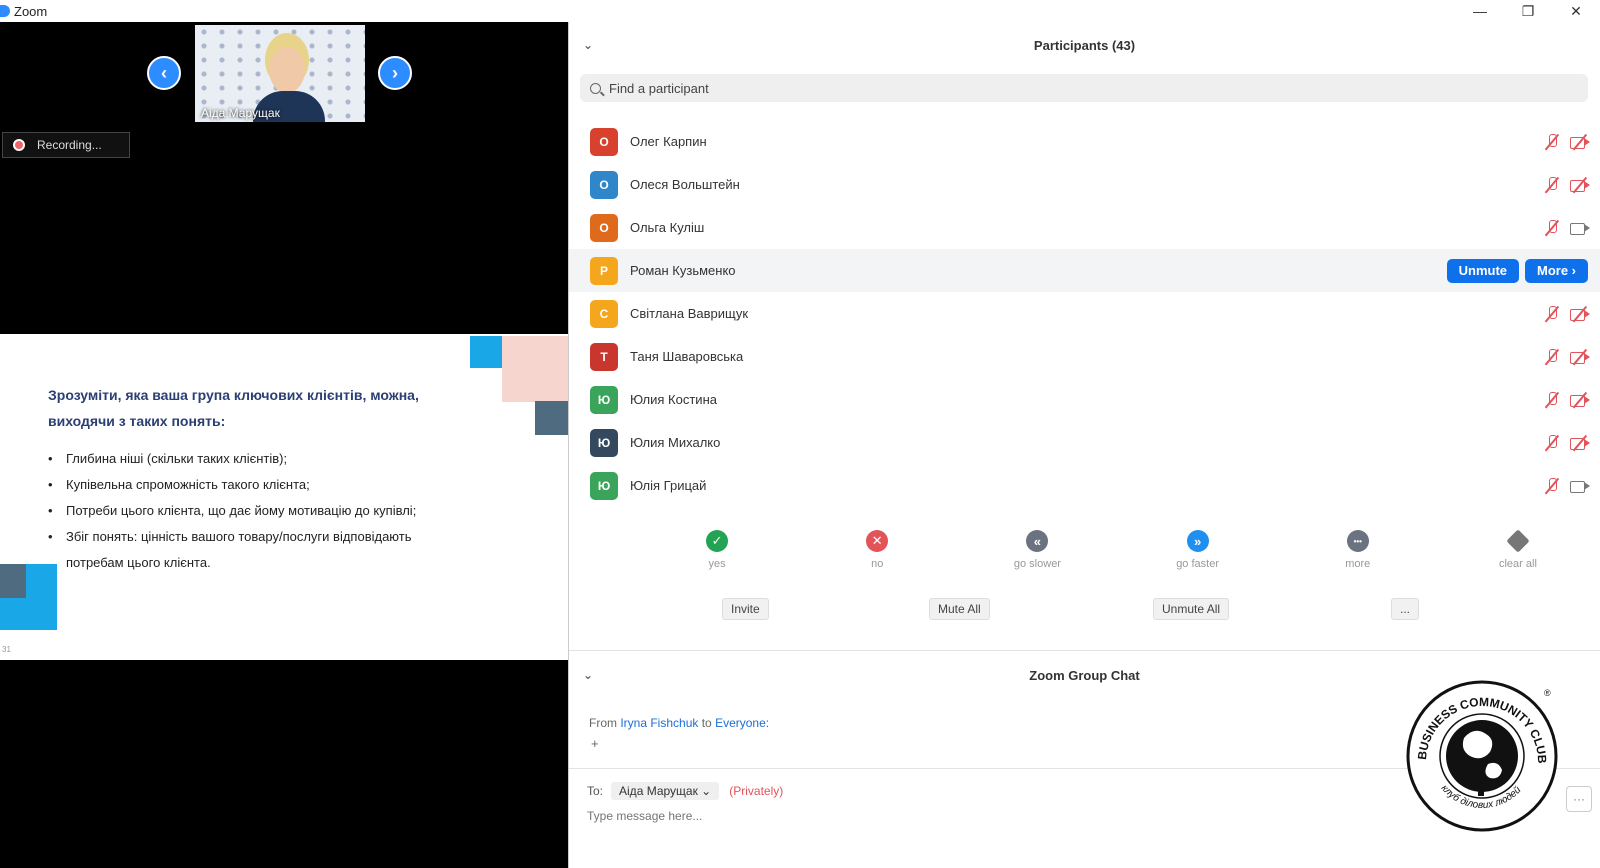 Image resolution: width=1600 pixels, height=868 pixels. I want to click on participant-row: С Світлана Ваврищук, so click(1084, 313).